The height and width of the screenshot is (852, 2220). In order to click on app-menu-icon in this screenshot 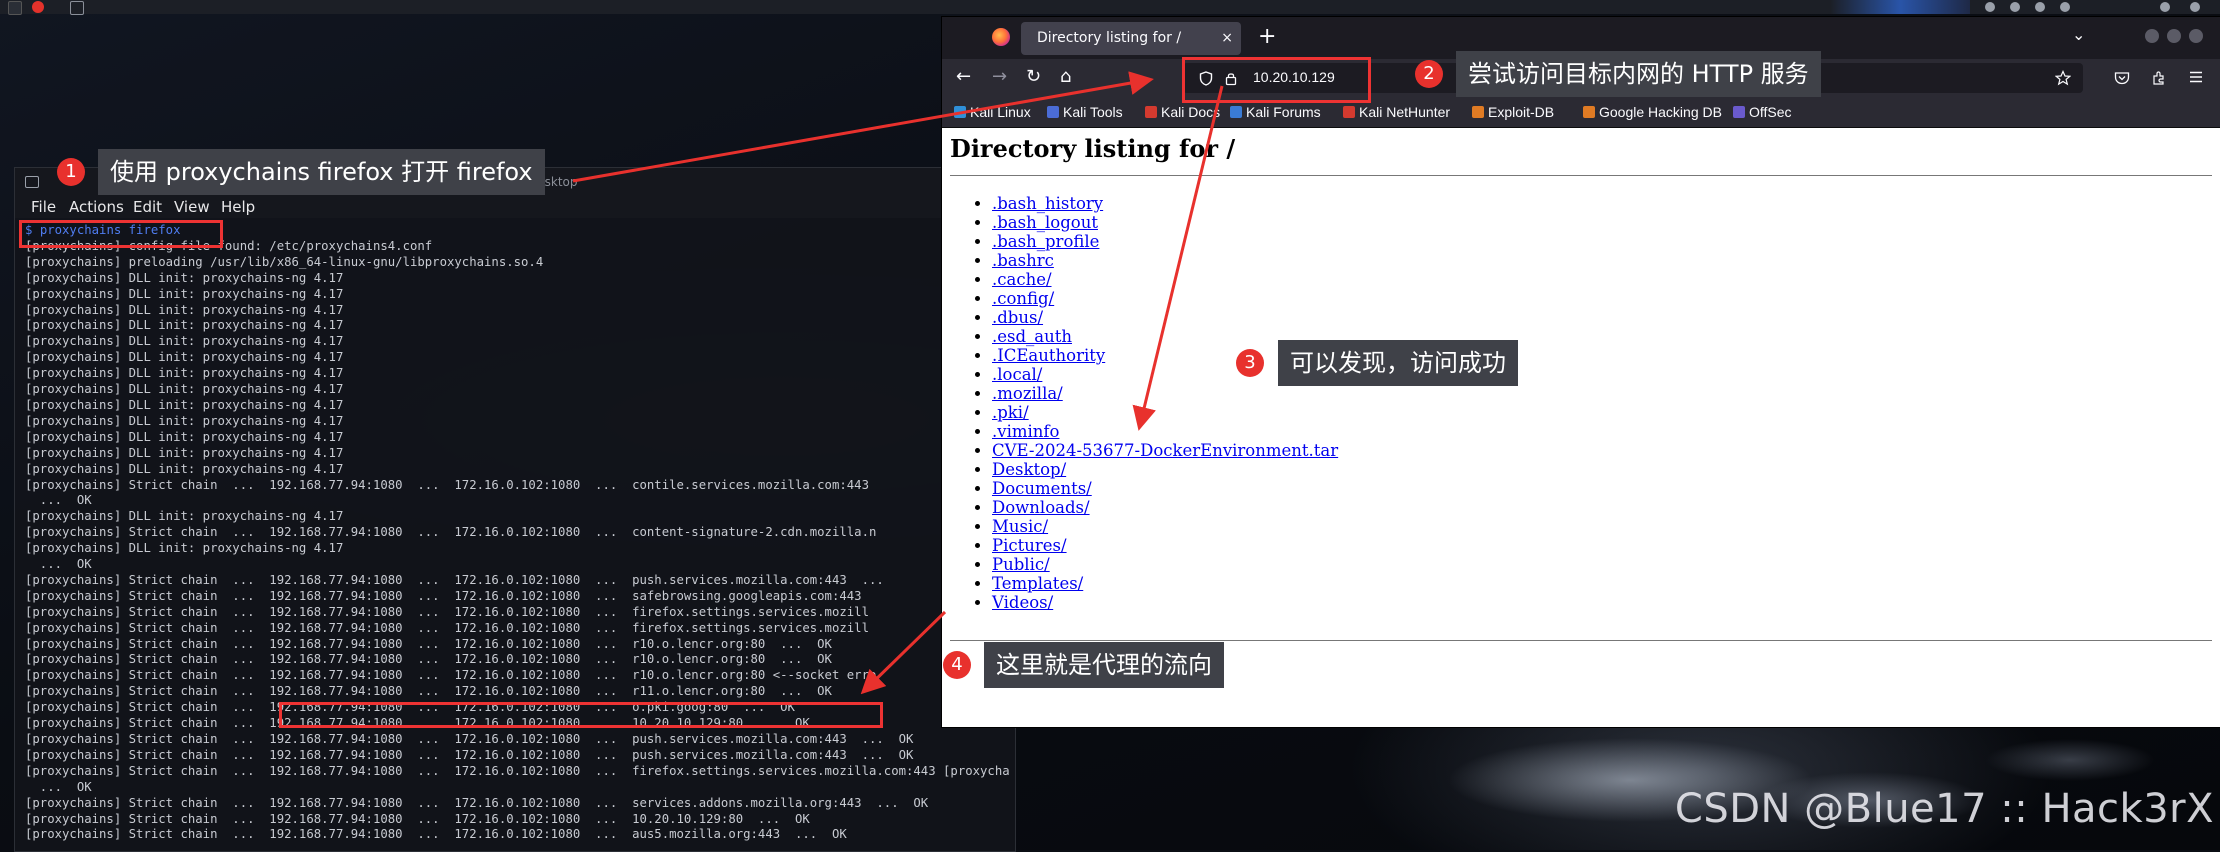, I will do `click(15, 8)`.